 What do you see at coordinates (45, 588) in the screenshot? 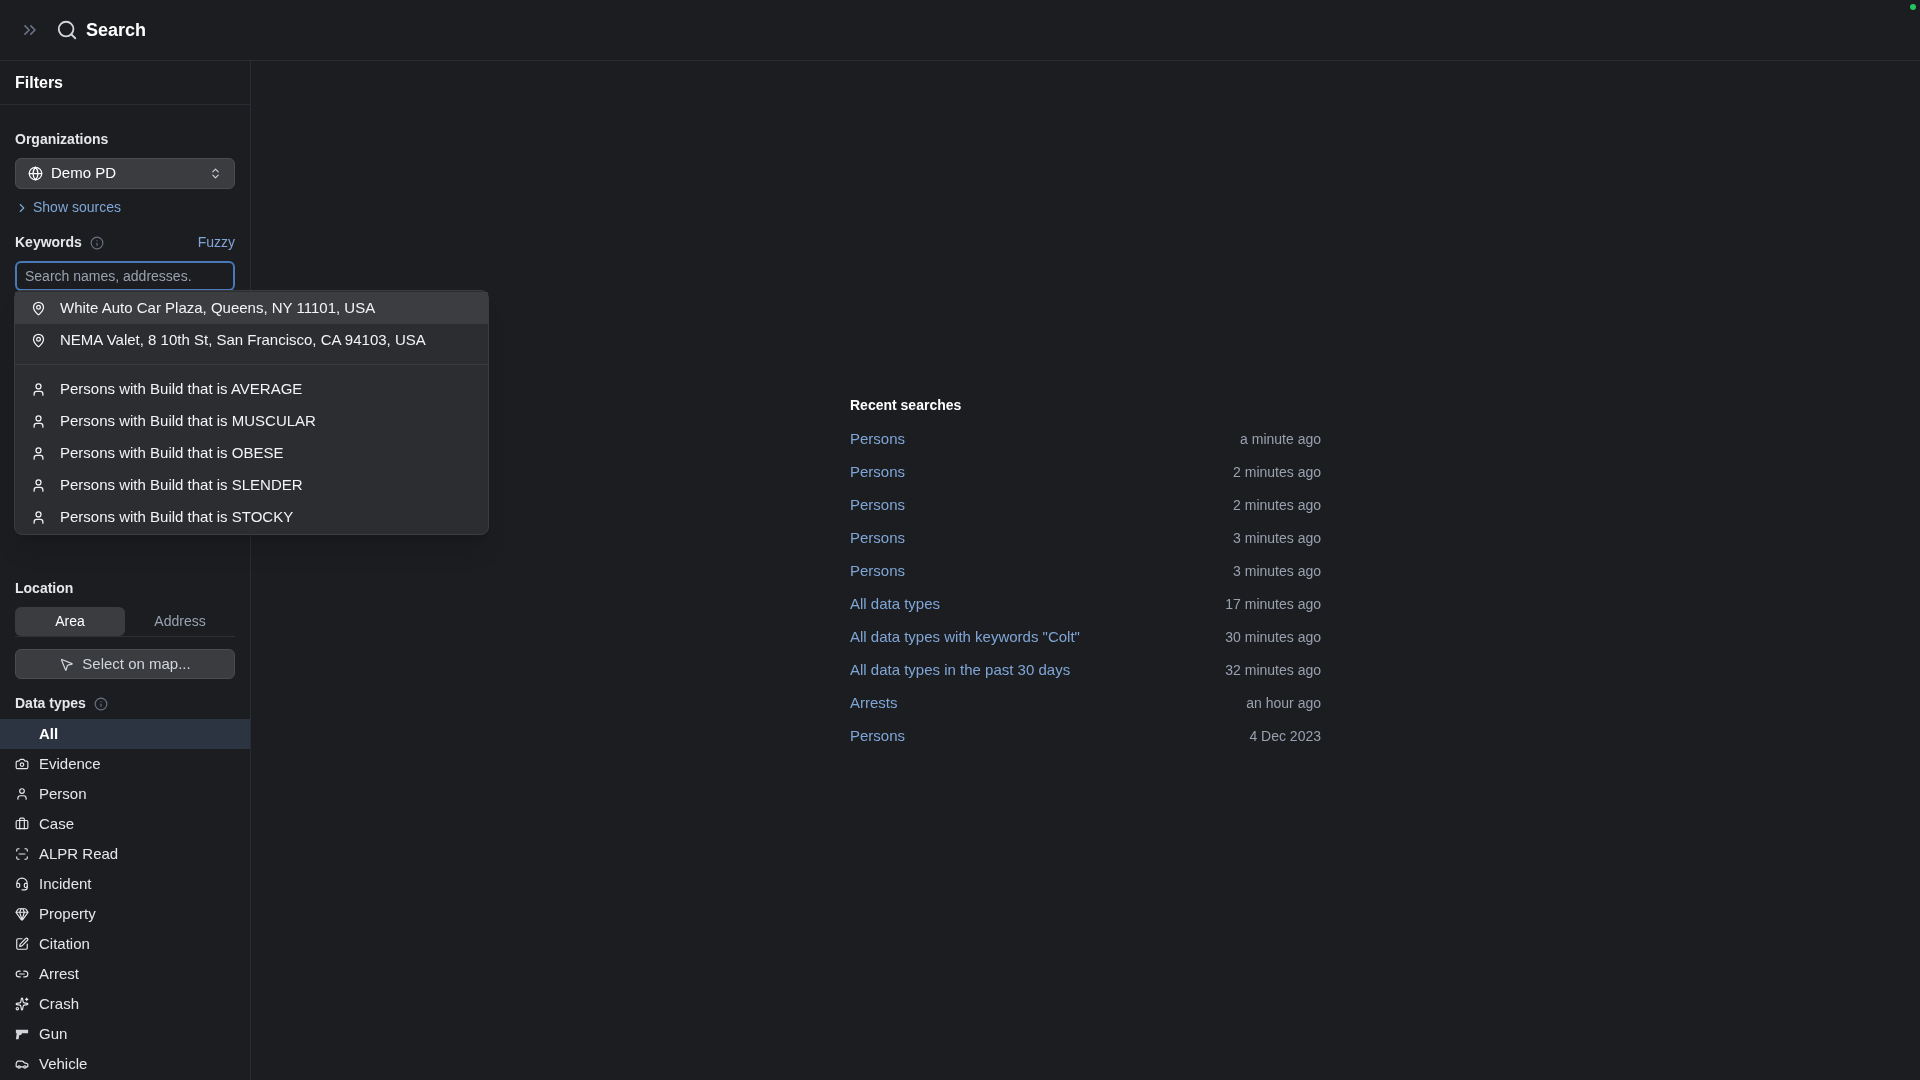
I see `location-label: Location` at bounding box center [45, 588].